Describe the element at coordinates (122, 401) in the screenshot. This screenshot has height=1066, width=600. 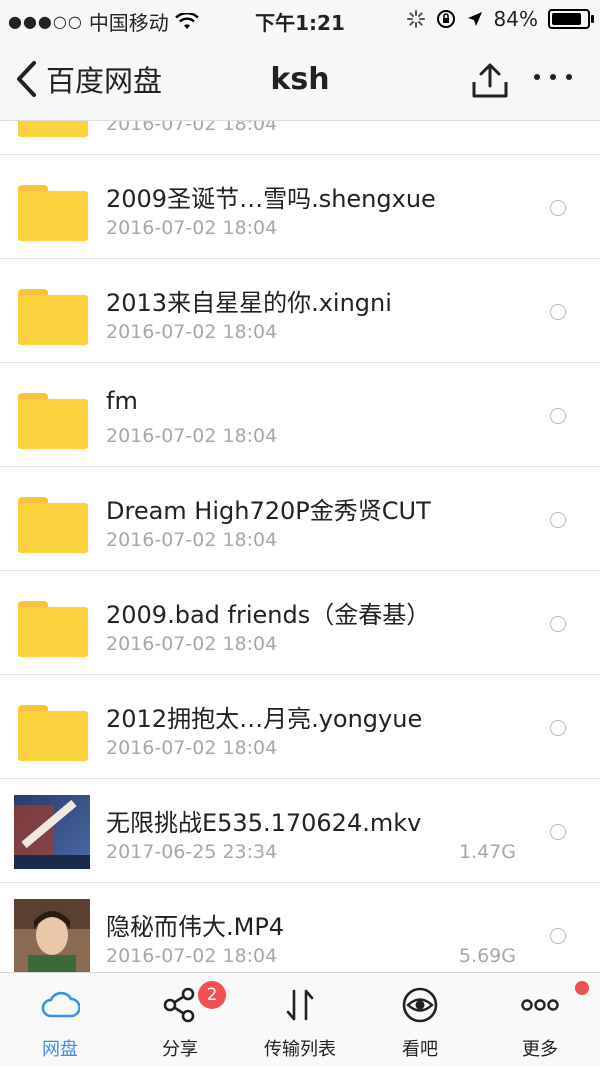
I see `file-name: fm` at that location.